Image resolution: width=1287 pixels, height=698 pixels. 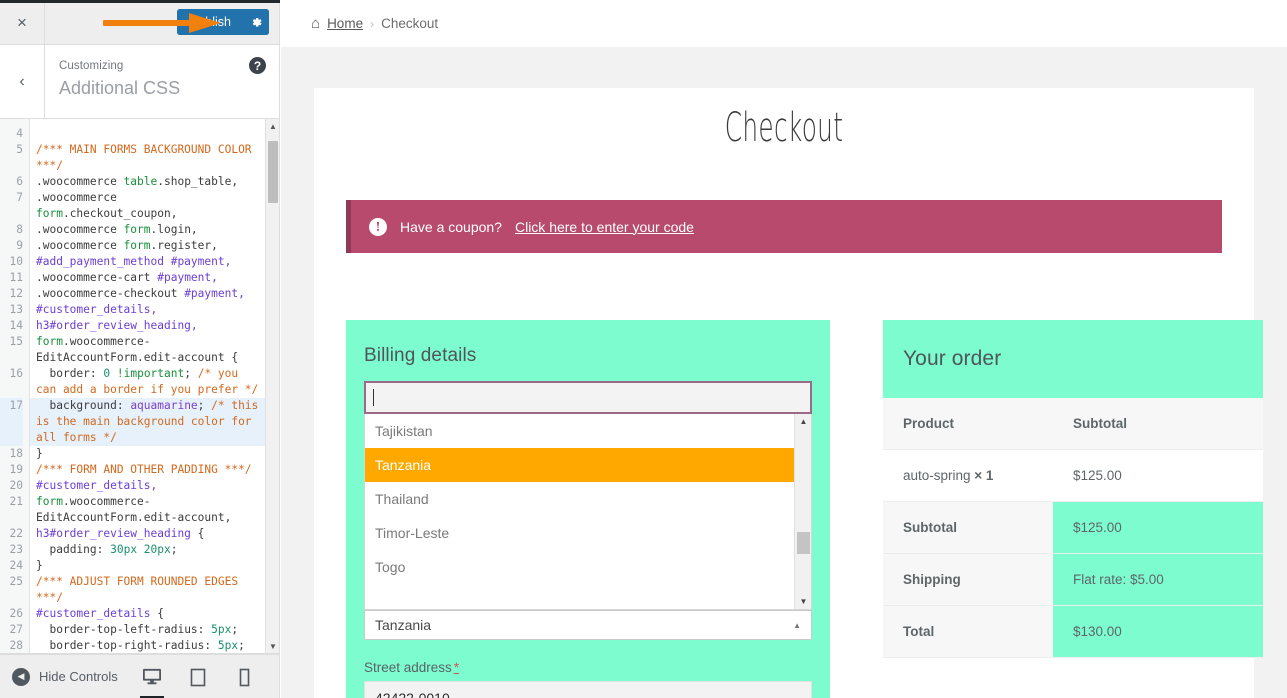 I want to click on code-line: padding: 30px 20px;, so click(x=147, y=550).